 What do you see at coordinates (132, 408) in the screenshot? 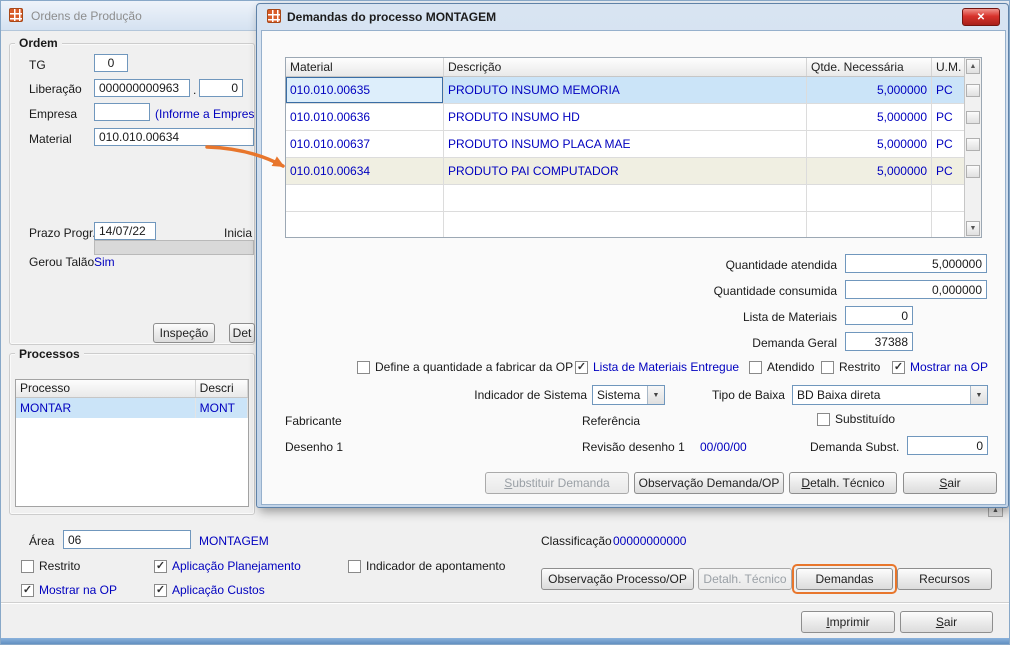
I see `processos-row: MONTAR MONT` at bounding box center [132, 408].